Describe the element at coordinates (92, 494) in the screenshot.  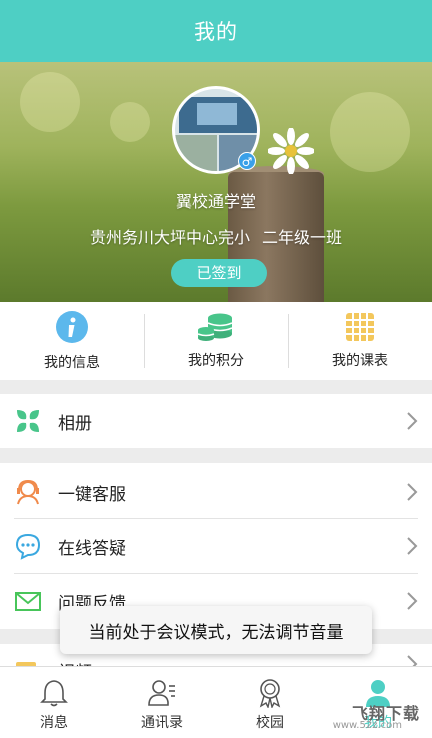
I see `customer-service-label: 一键客服` at that location.